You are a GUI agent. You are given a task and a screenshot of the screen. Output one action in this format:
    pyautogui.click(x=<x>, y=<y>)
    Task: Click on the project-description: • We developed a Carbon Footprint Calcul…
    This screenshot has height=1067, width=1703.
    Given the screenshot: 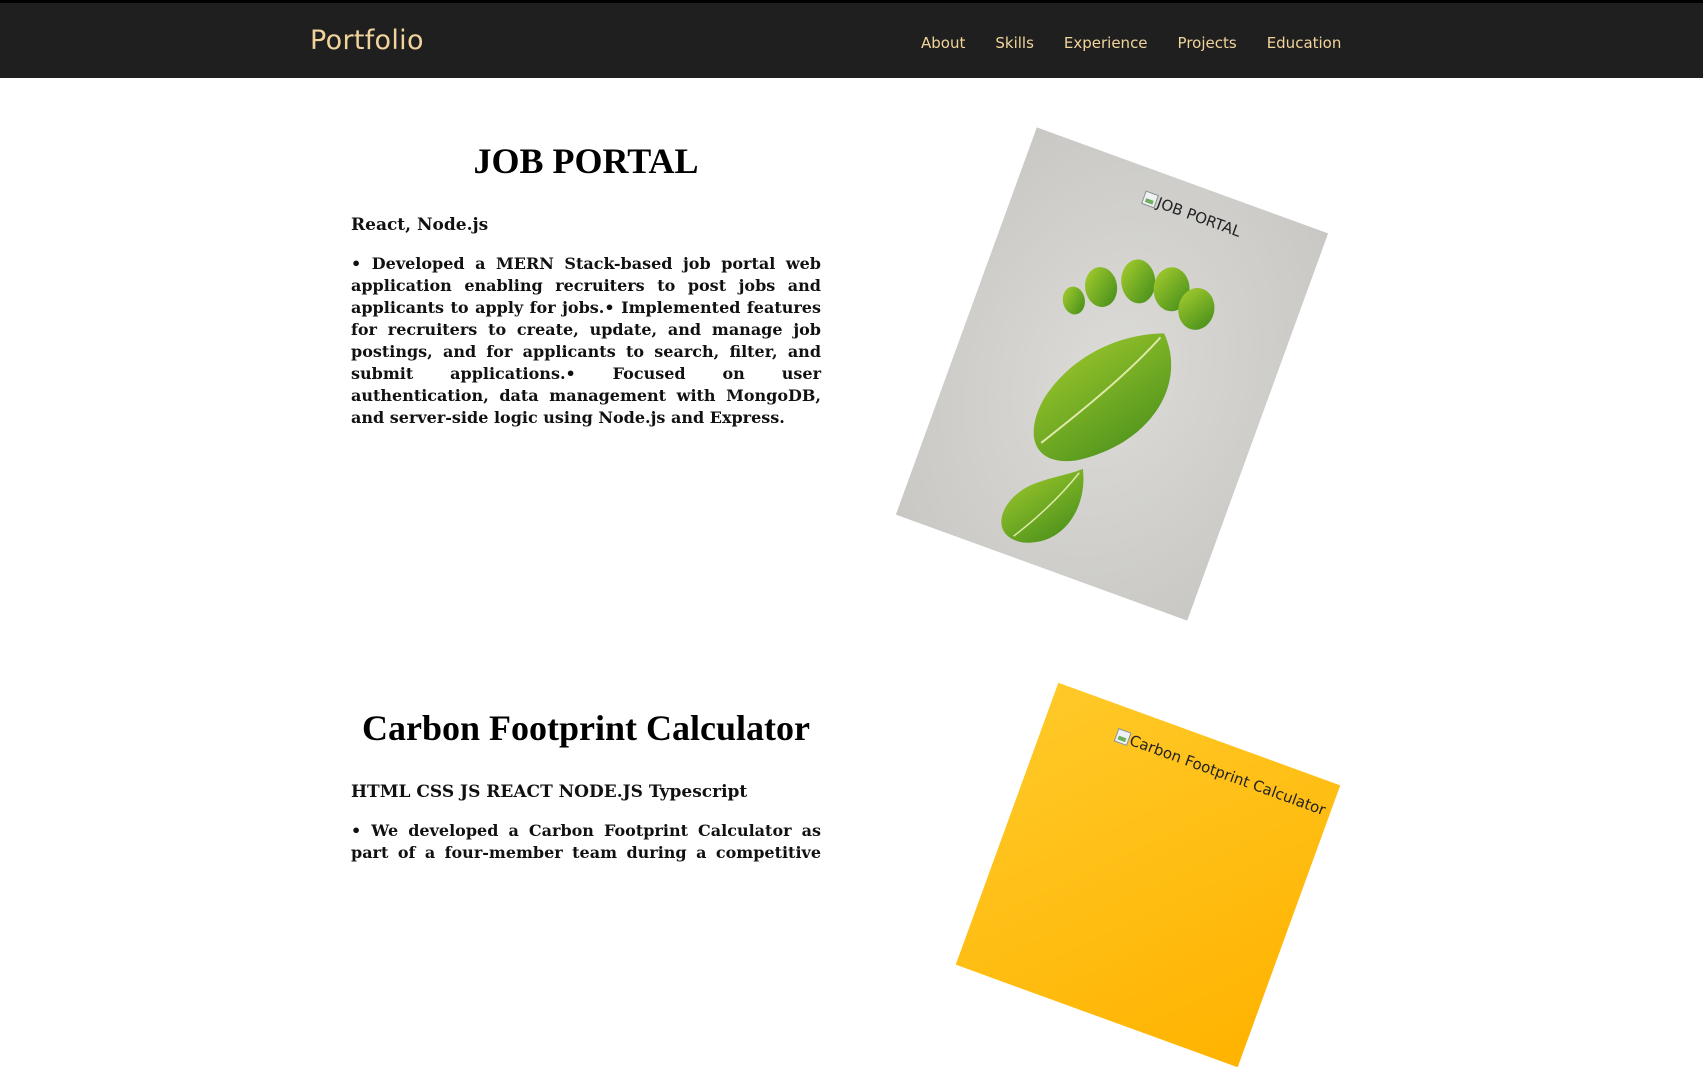 What is the action you would take?
    pyautogui.click(x=586, y=841)
    